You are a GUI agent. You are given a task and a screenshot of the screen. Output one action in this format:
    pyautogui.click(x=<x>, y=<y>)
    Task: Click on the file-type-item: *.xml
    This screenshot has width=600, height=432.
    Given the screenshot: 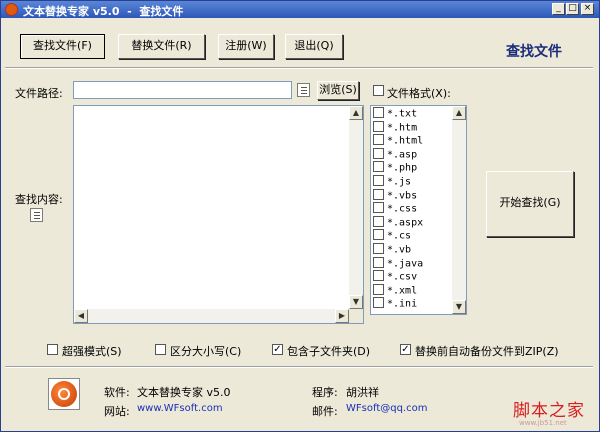 What is the action you would take?
    pyautogui.click(x=395, y=290)
    